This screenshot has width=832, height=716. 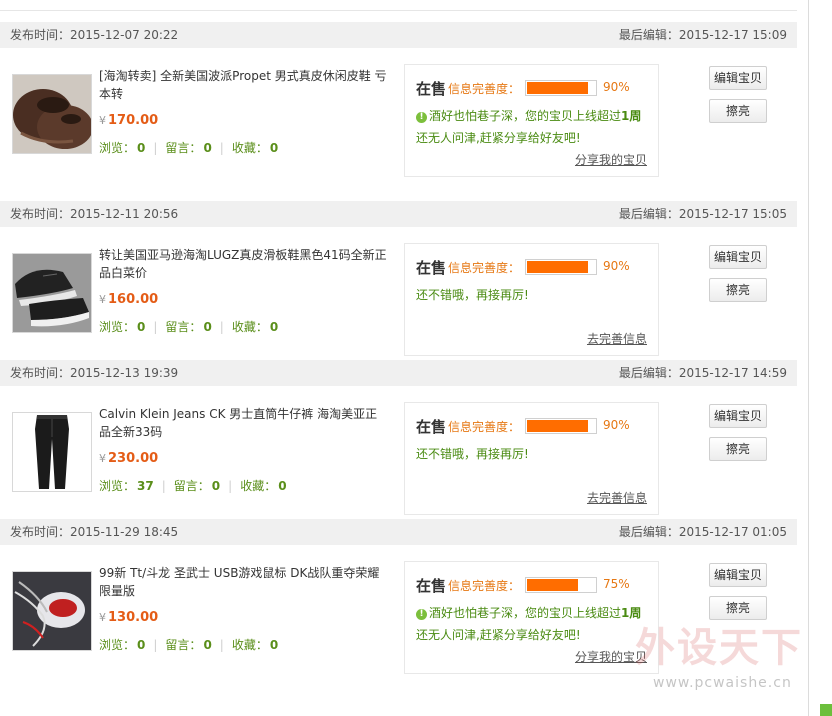 What do you see at coordinates (808, 358) in the screenshot?
I see `page-right-border` at bounding box center [808, 358].